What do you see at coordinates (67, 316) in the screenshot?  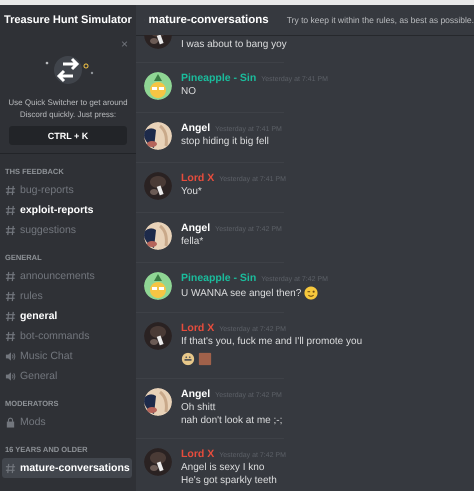 I see `channel-item: general` at bounding box center [67, 316].